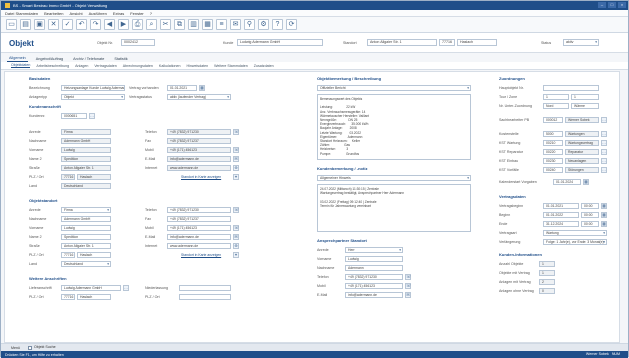 The image size is (629, 358). Describe the element at coordinates (374, 286) in the screenshot. I see `ansprech-mobil-field: +49 (171) 456123` at that location.